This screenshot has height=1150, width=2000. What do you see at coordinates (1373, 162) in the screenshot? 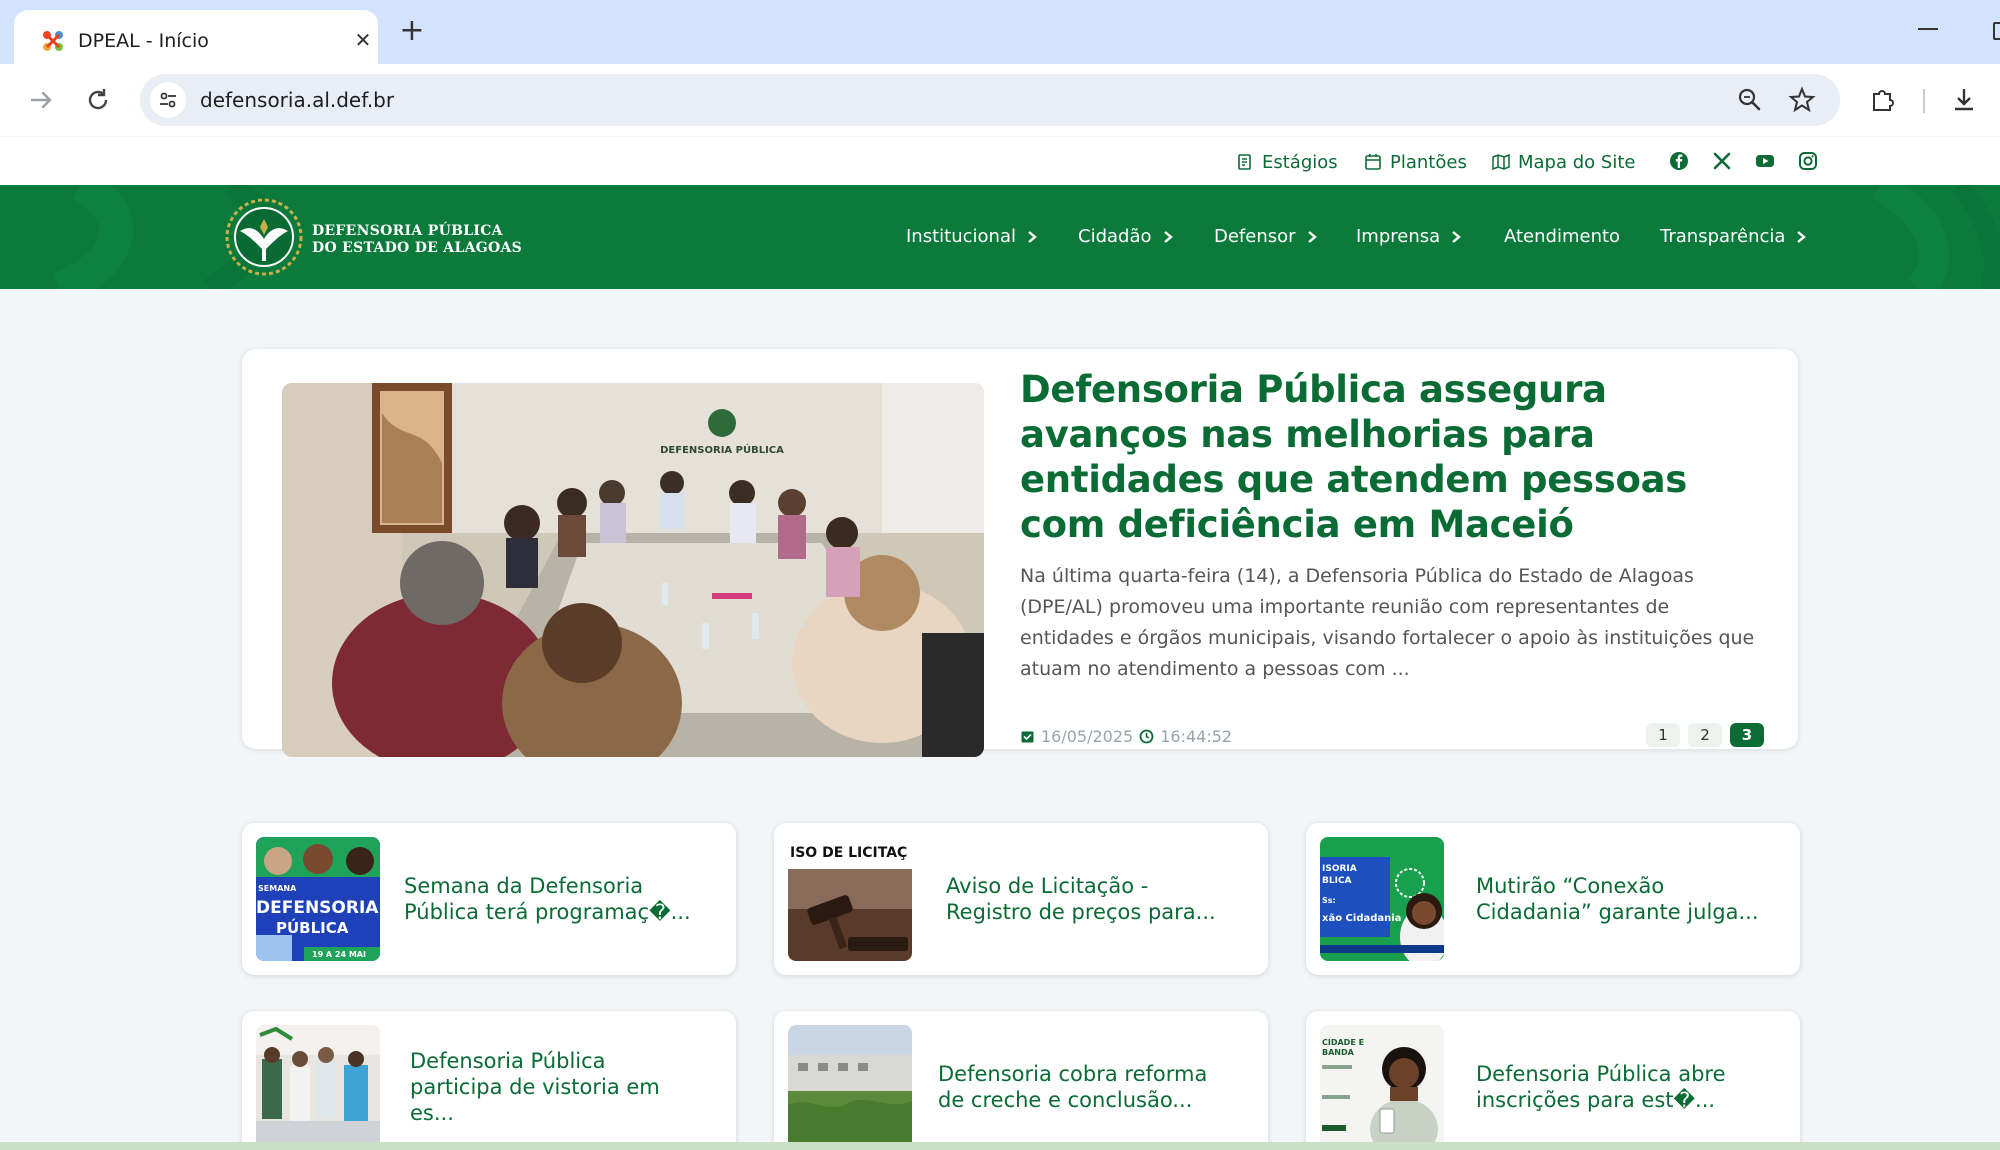
I see `calendar-icon` at bounding box center [1373, 162].